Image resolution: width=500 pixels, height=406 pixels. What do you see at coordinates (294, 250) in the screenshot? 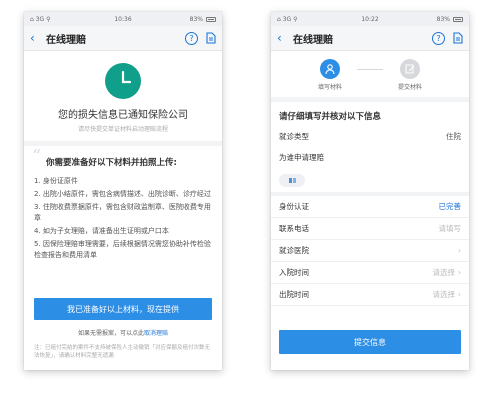
I see `row-label: 就诊医院` at bounding box center [294, 250].